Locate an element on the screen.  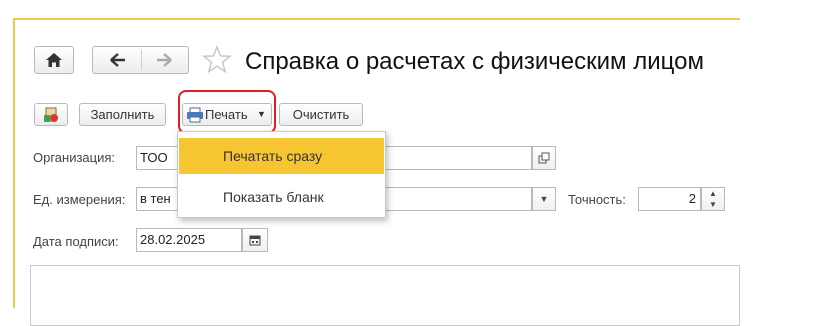
open-organization-button is located at coordinates (544, 158).